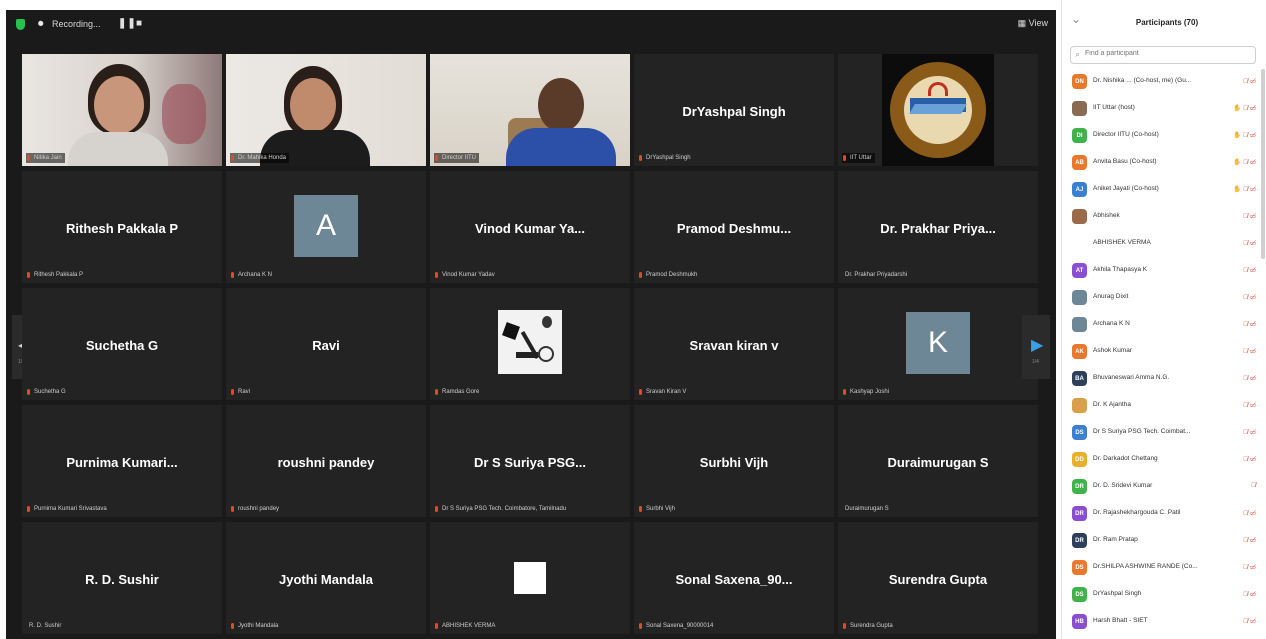 The width and height of the screenshot is (1266, 639). Describe the element at coordinates (1162, 325) in the screenshot. I see `participant-list-item: Archana K N 🎙̸ ▭̸` at that location.